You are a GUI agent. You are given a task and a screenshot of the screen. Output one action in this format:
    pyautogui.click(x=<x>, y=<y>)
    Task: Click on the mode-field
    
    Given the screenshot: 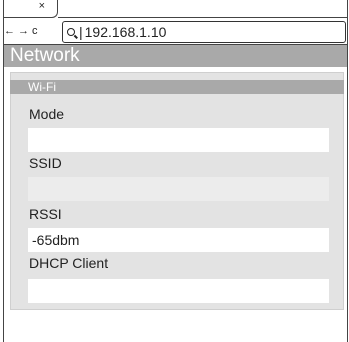 What is the action you would take?
    pyautogui.click(x=178, y=140)
    